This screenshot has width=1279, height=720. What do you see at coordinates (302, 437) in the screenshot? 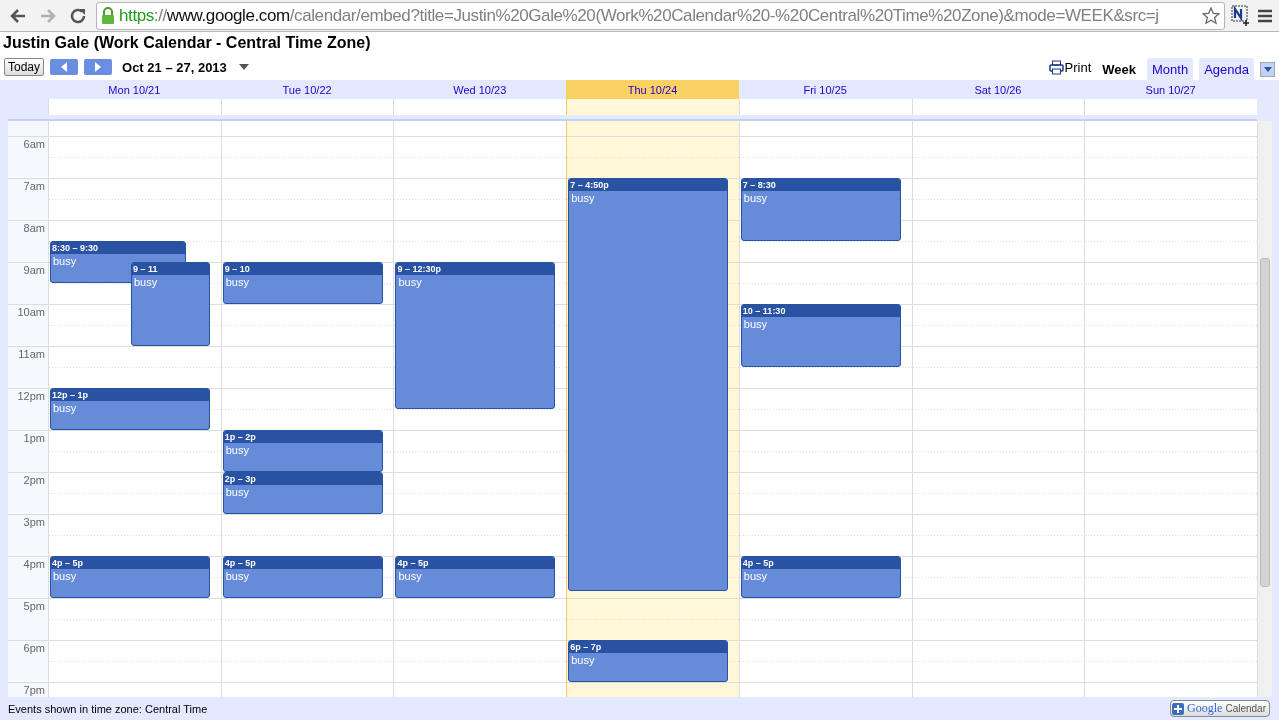
I see `event-time: 1p – 2p` at bounding box center [302, 437].